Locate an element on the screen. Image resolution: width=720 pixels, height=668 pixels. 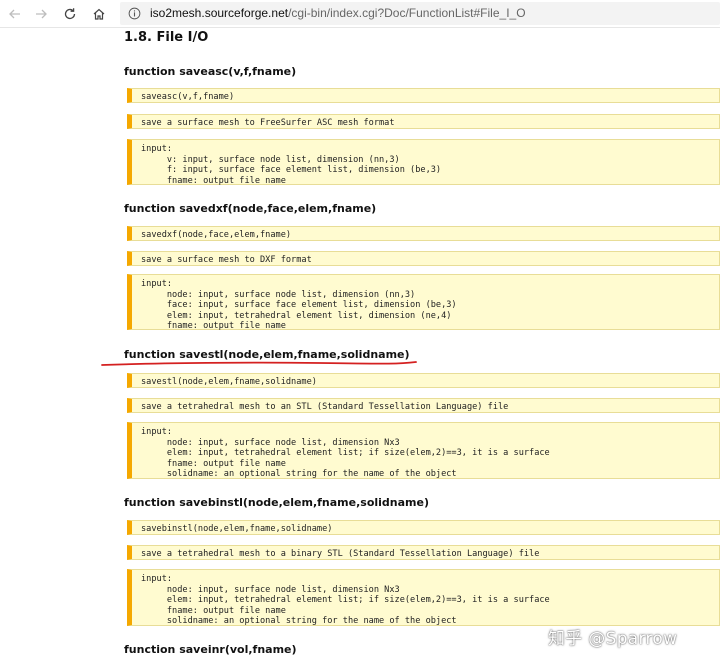
usage-box: savestl(node,elem,fname,solidname) is located at coordinates (423, 380).